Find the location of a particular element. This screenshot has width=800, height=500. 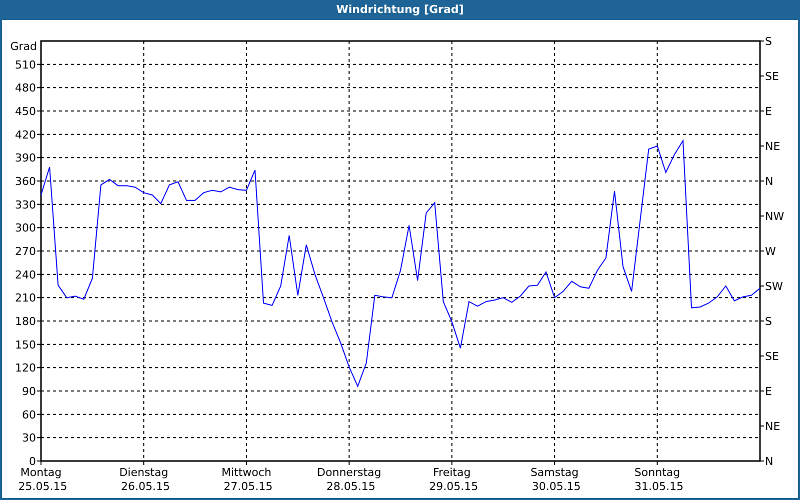

y-tick-label: 150 is located at coordinates (25, 345).